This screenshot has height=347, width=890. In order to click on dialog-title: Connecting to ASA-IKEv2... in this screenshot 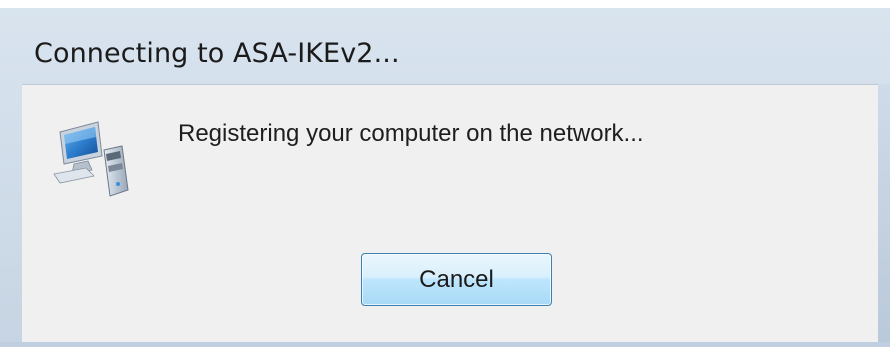, I will do `click(217, 53)`.